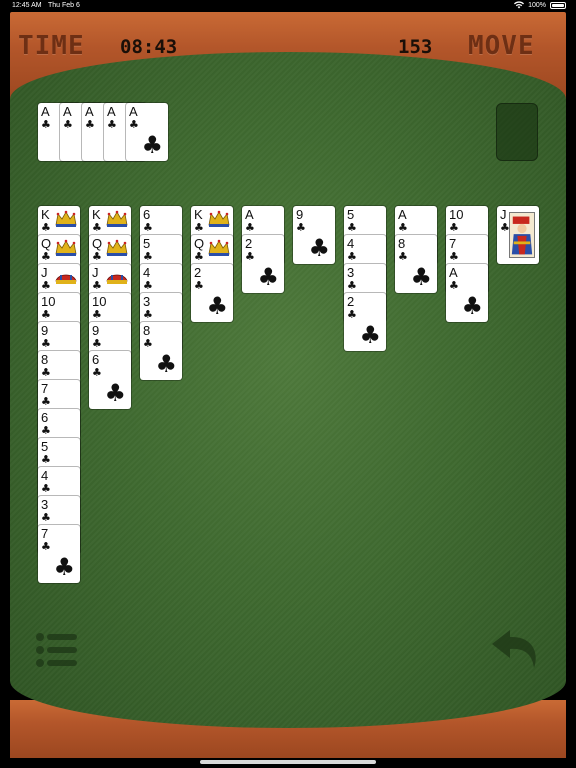 This screenshot has width=576, height=768. Describe the element at coordinates (147, 330) in the screenshot. I see `card-rank: 8` at that location.